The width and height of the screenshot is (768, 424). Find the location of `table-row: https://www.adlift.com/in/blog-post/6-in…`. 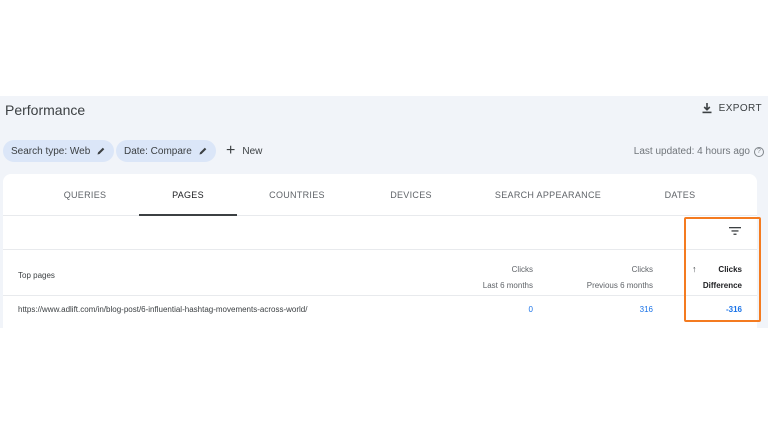

table-row: https://www.adlift.com/in/blog-post/6-in… is located at coordinates (380, 311).